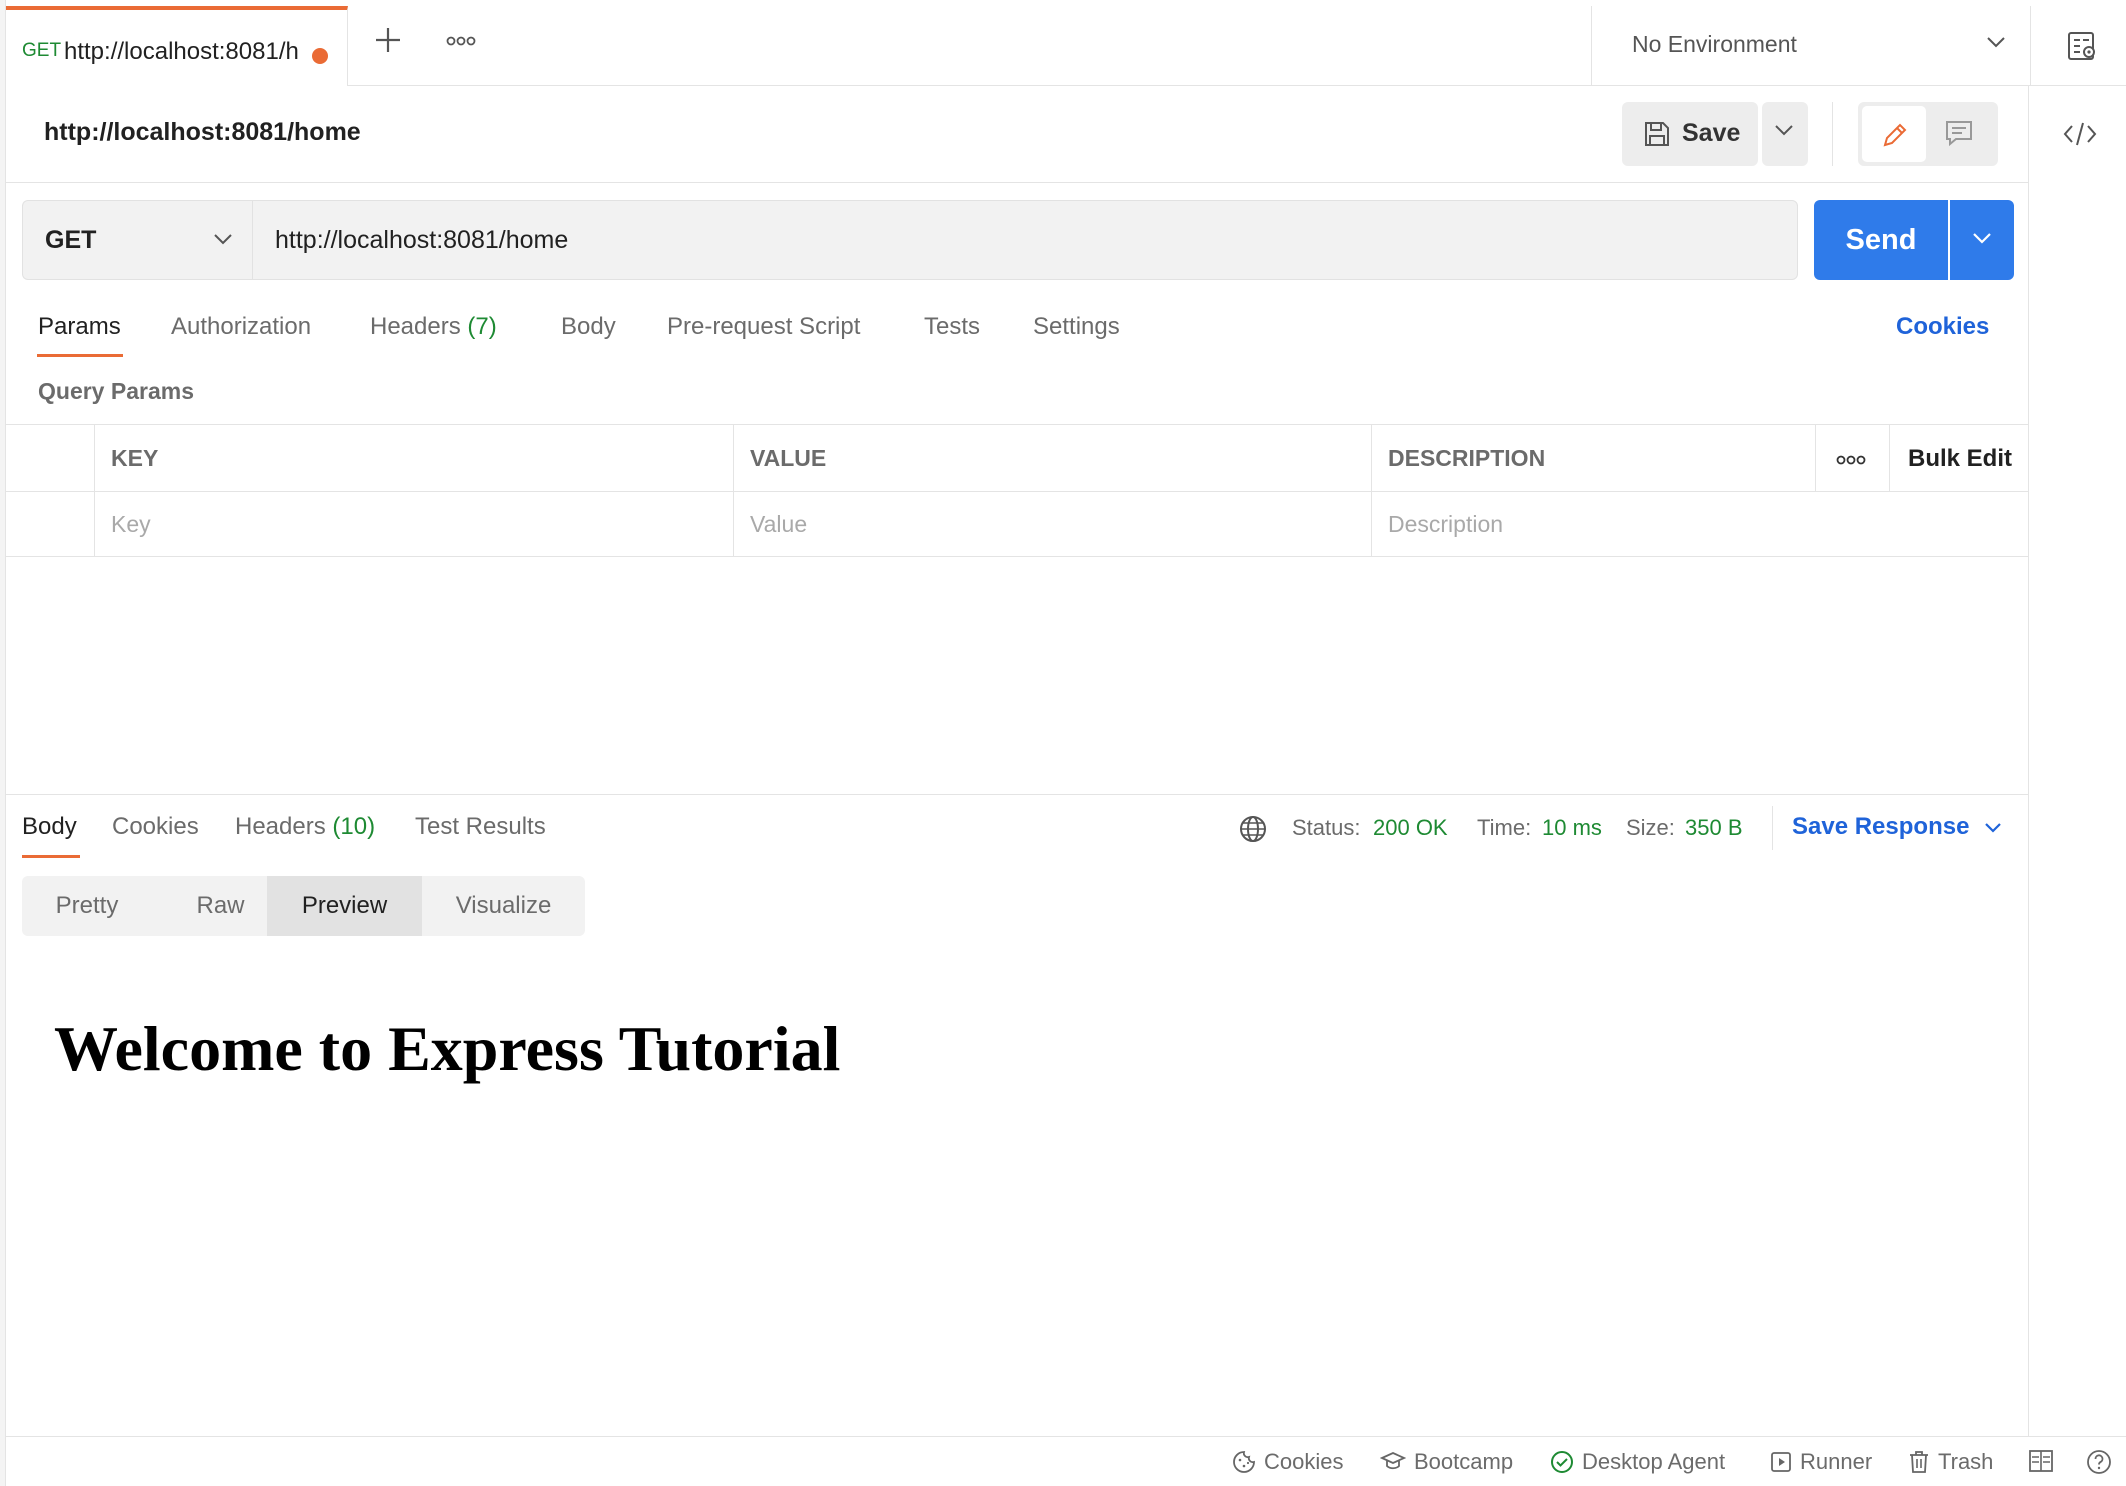 The height and width of the screenshot is (1486, 2126). What do you see at coordinates (79, 327) in the screenshot?
I see `tab-params: Params` at bounding box center [79, 327].